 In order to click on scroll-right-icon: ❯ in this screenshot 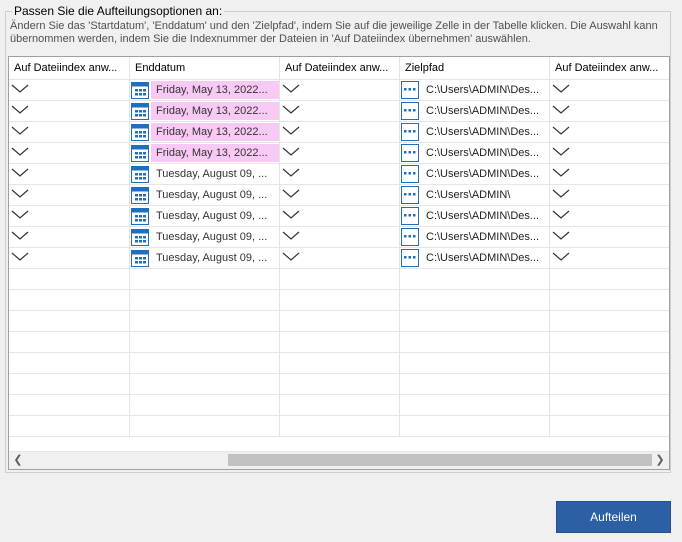, I will do `click(660, 460)`.